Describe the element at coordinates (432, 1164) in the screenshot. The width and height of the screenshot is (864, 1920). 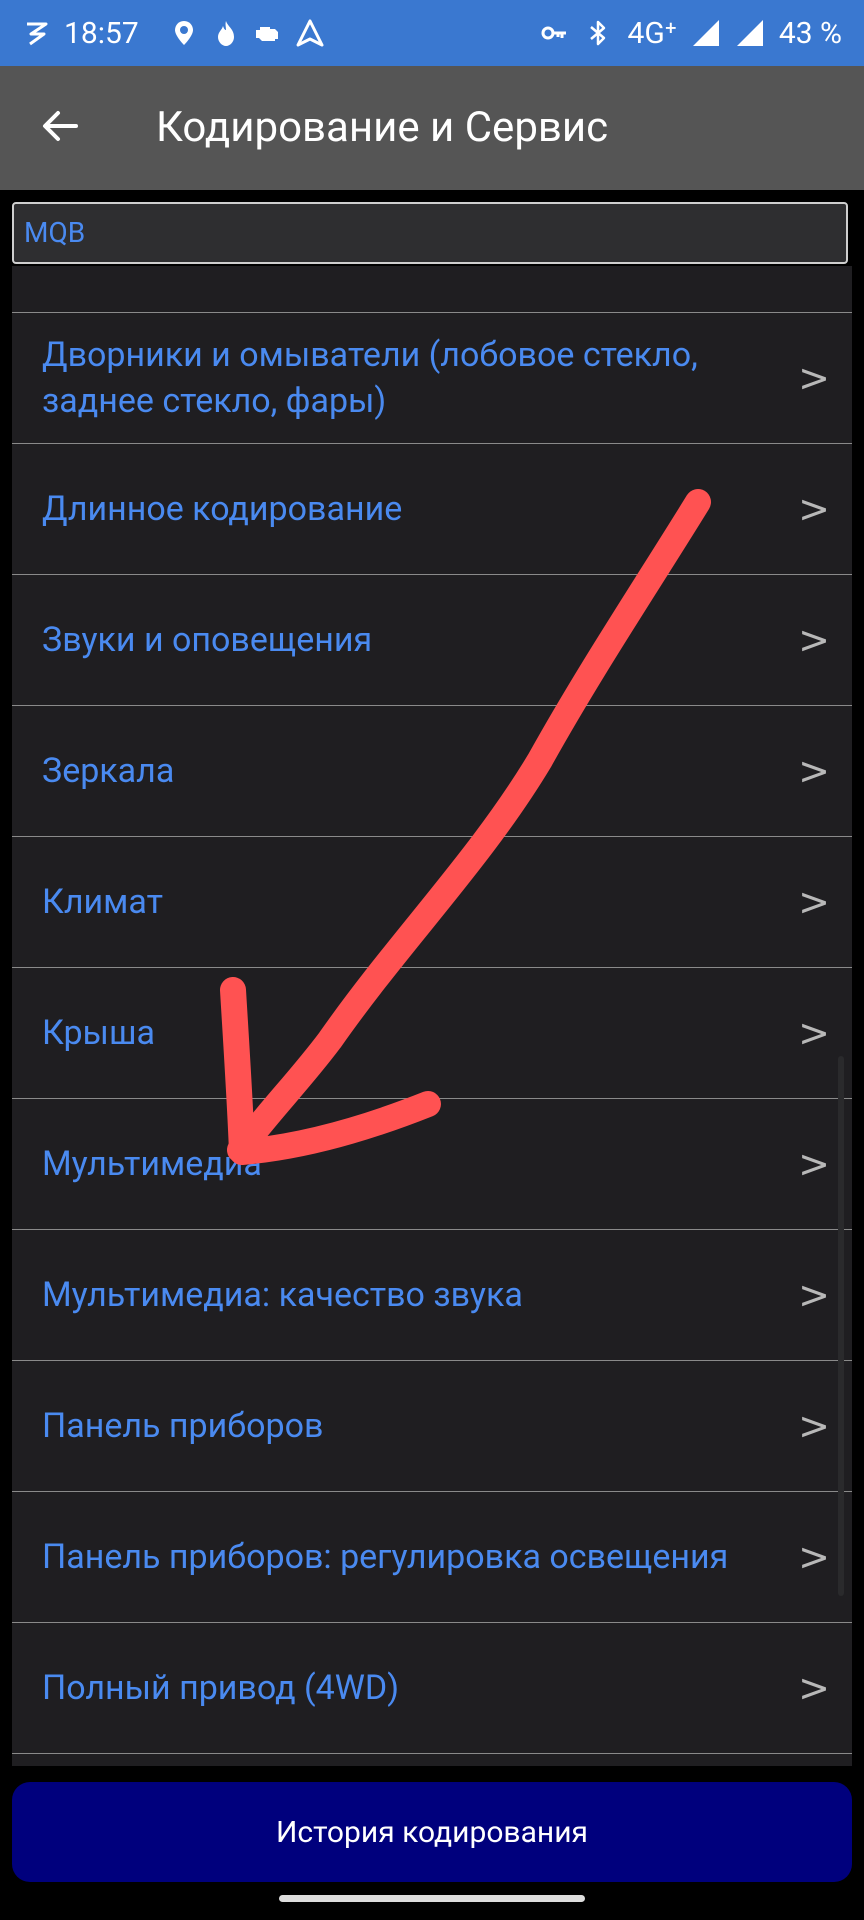
I see `list-item: Мультимедиа >` at that location.